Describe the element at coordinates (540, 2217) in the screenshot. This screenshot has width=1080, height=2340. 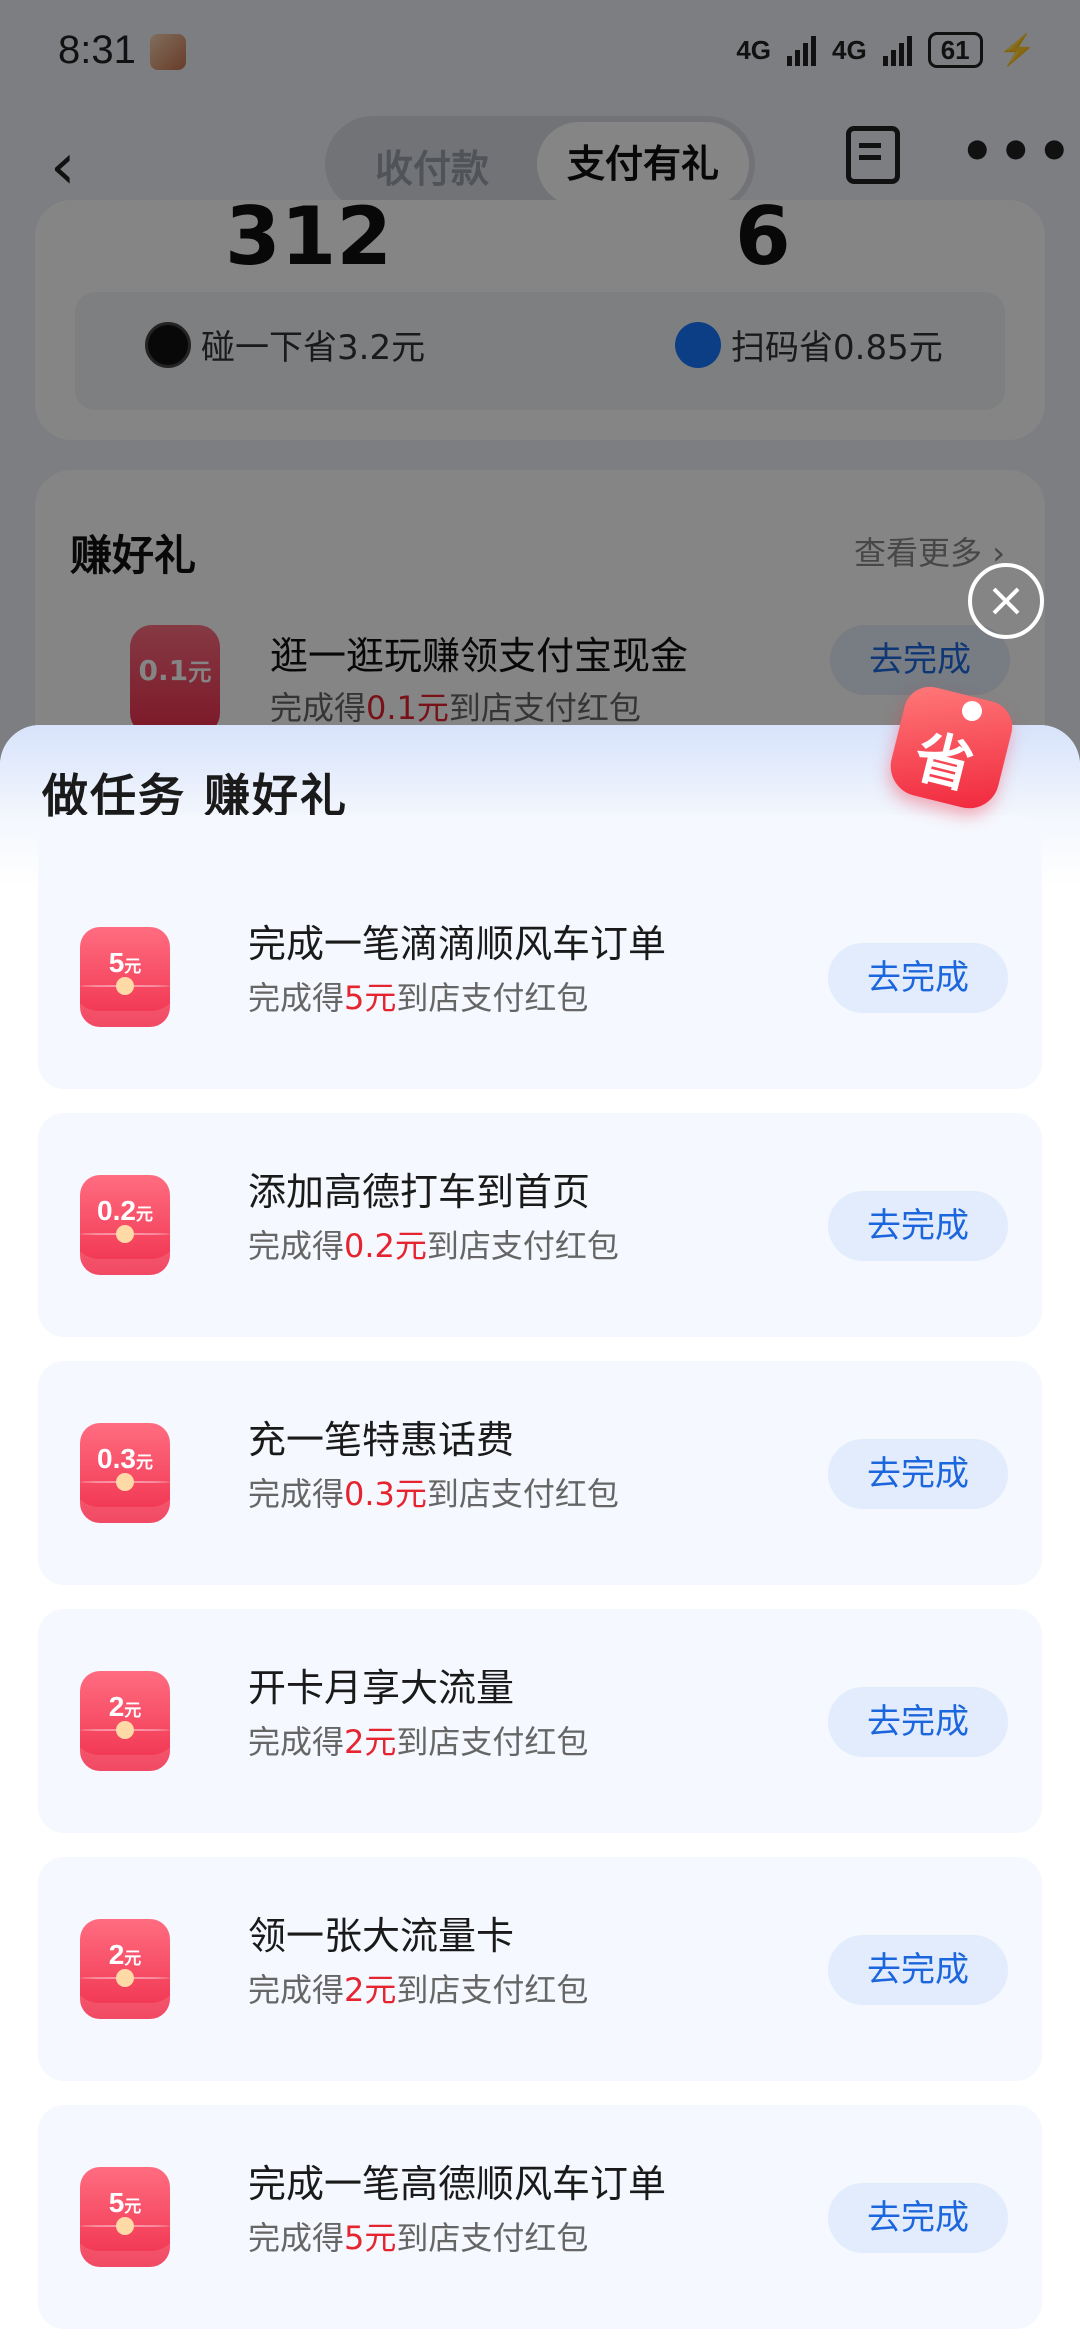
I see `task-item: 5元 完成一笔高德顺风车订单 完成得5元到店支付红包 去完成` at that location.